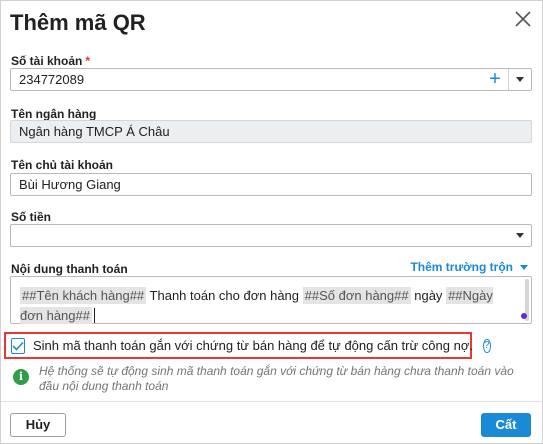 The height and width of the screenshot is (444, 543). I want to click on account-dropdown-button, so click(520, 79).